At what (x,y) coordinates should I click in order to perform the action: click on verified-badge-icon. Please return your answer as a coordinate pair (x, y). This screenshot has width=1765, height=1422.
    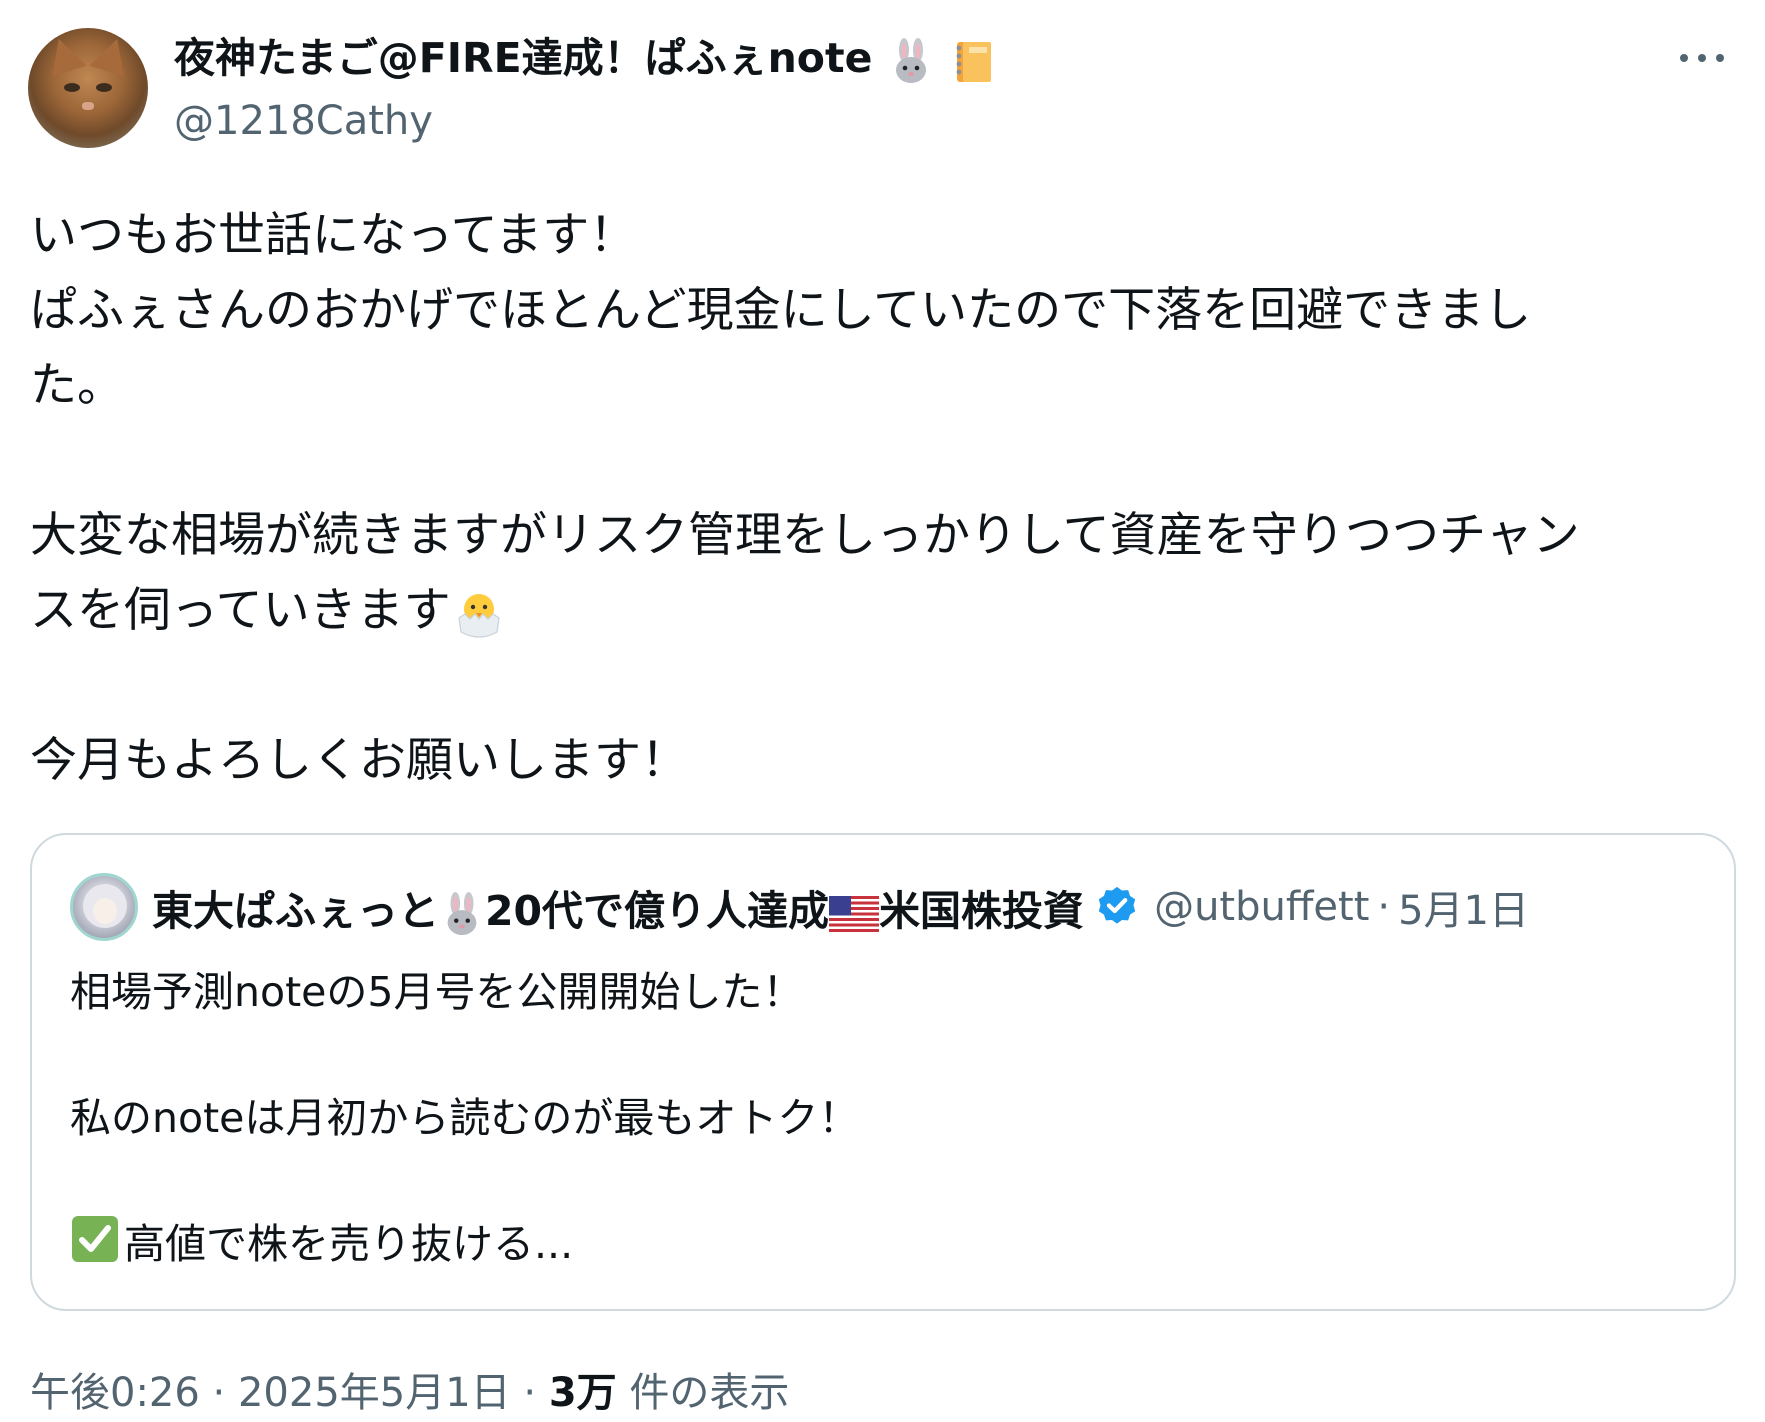
    Looking at the image, I should click on (1117, 905).